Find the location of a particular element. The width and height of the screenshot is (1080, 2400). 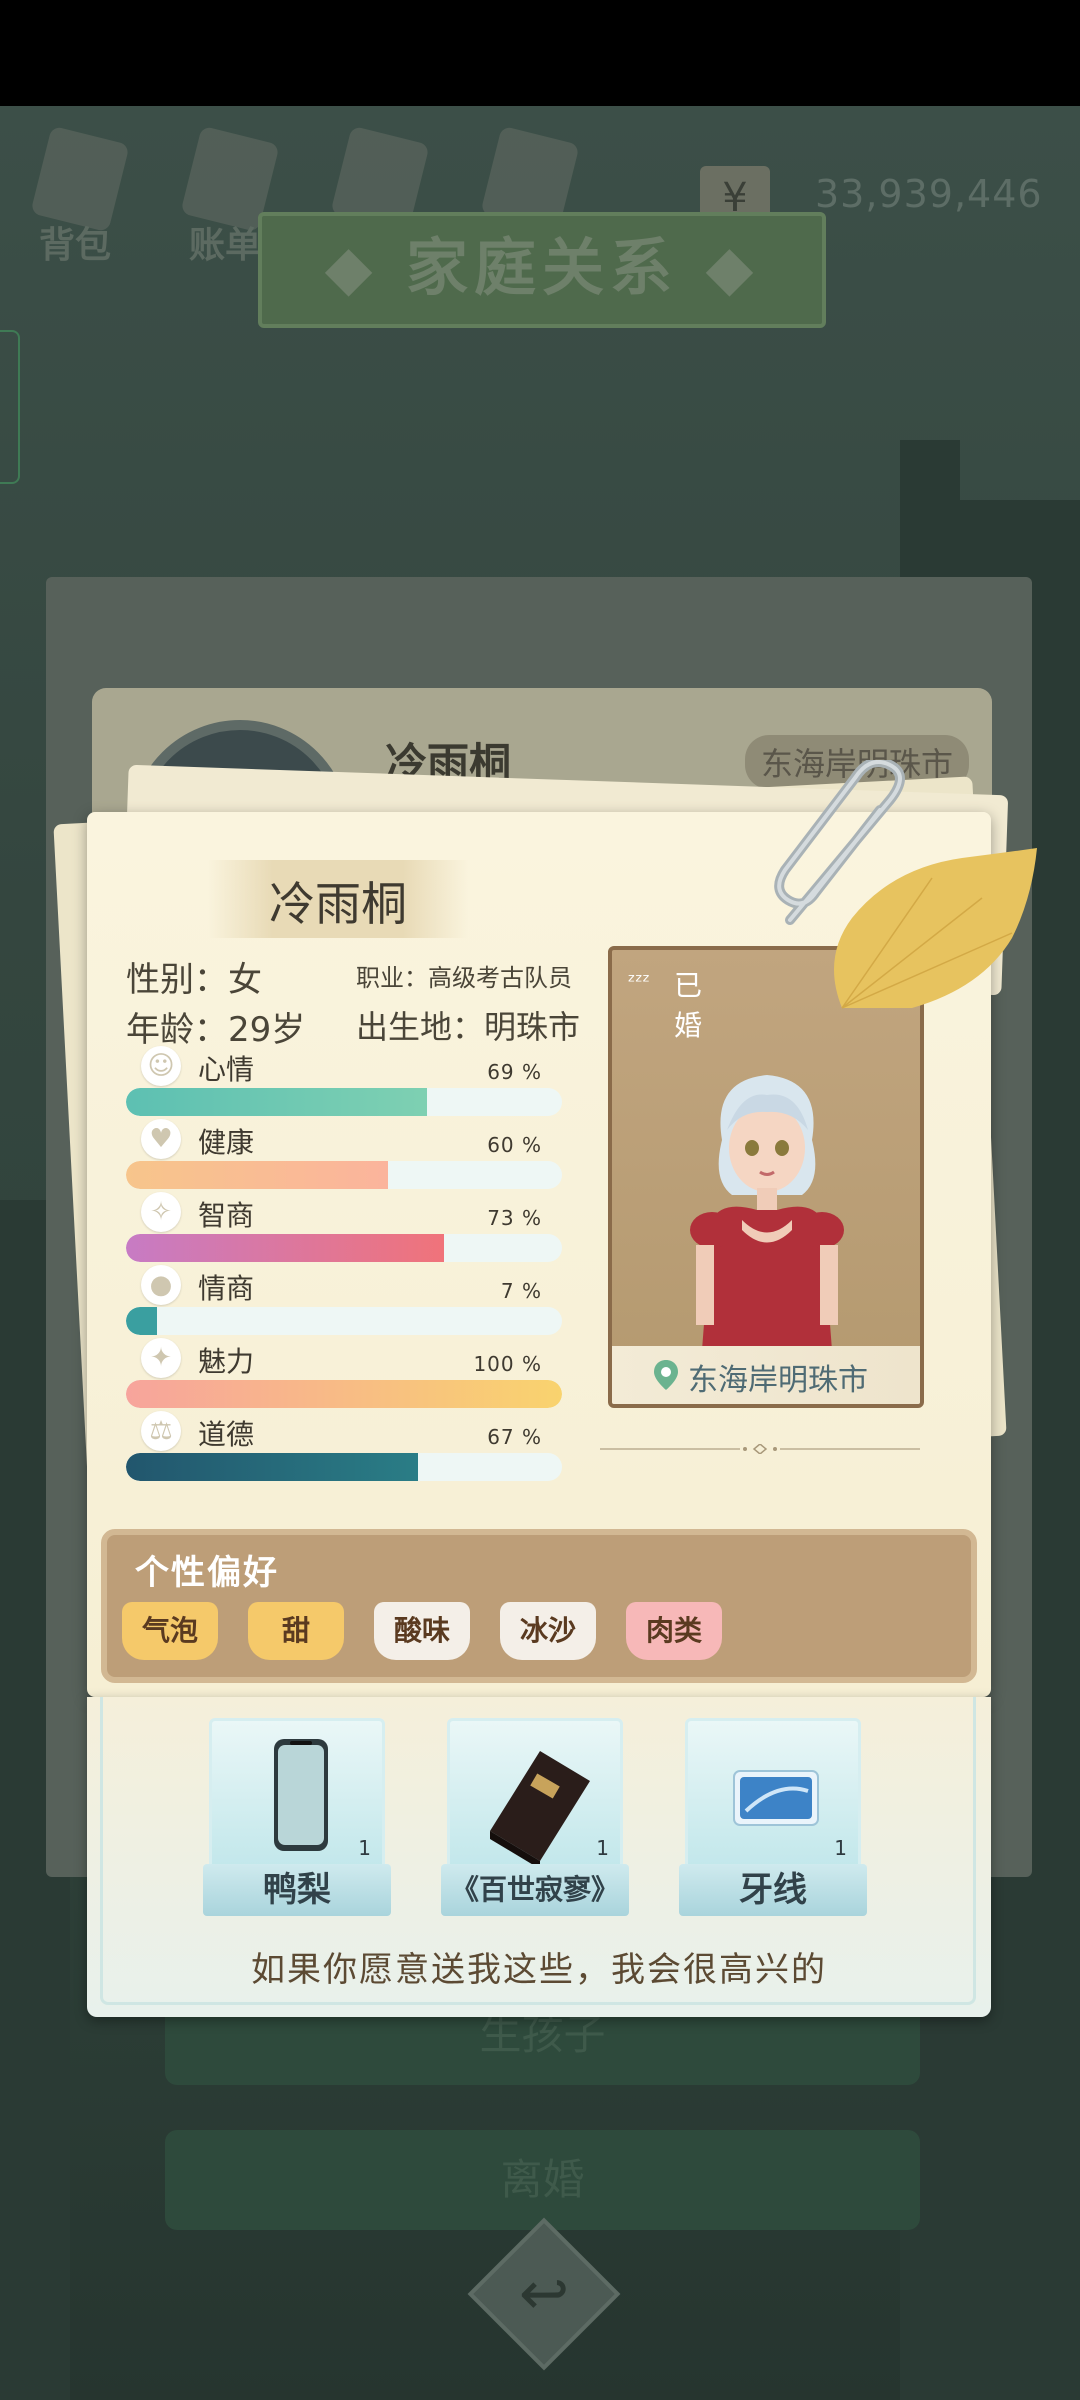

location-label: 东海岸明珠市 is located at coordinates (778, 1380).